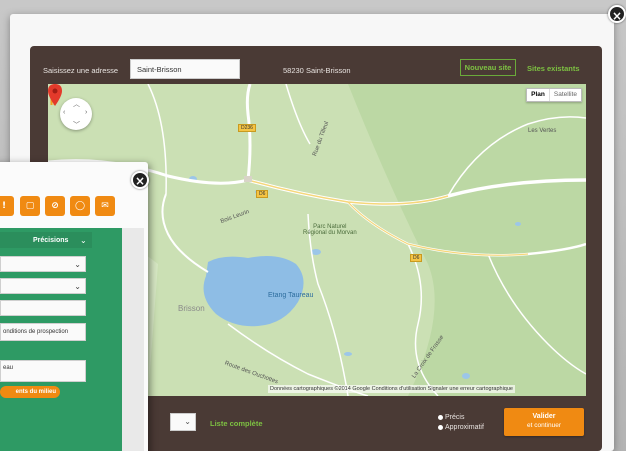 The image size is (626, 451). Describe the element at coordinates (64, 112) in the screenshot. I see `pan-left-icon: ‹` at that location.